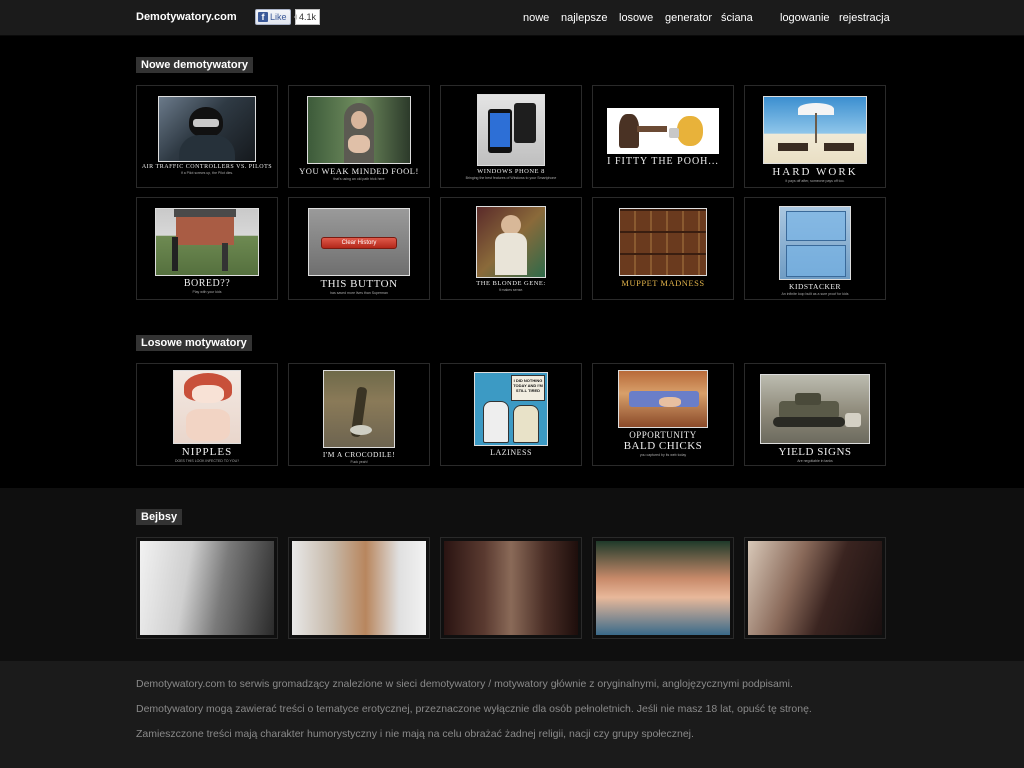 The height and width of the screenshot is (768, 1024). I want to click on poster-subcaption: you captured by its web today, so click(663, 455).